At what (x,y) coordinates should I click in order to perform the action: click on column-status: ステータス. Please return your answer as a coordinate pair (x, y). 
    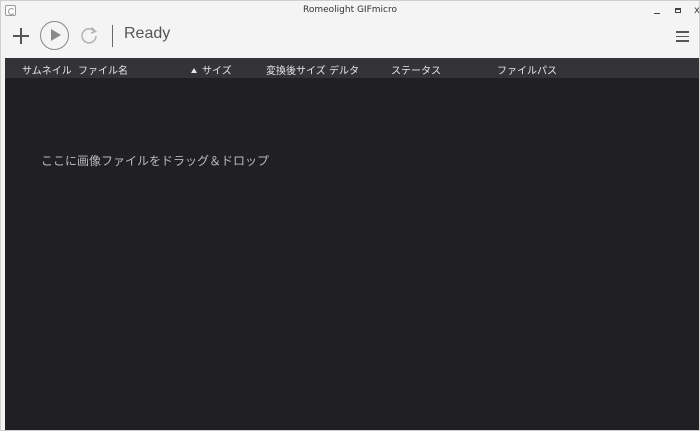
    Looking at the image, I should click on (416, 69).